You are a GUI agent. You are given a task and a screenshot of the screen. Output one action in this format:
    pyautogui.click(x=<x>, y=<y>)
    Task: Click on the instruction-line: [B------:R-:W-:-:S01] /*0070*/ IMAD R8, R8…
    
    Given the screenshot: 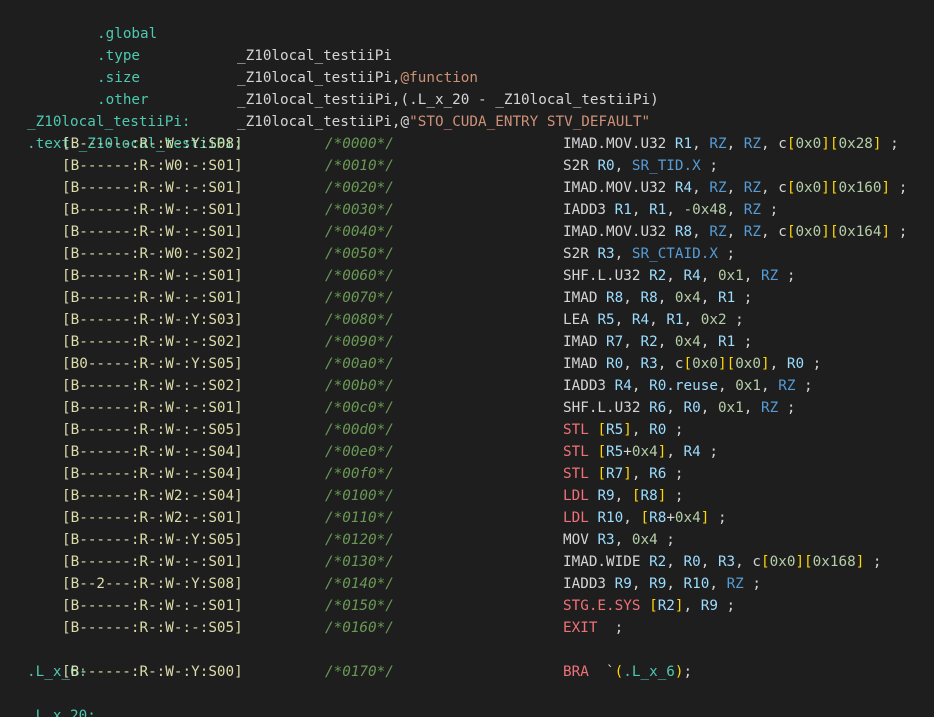 What is the action you would take?
    pyautogui.click(x=467, y=298)
    